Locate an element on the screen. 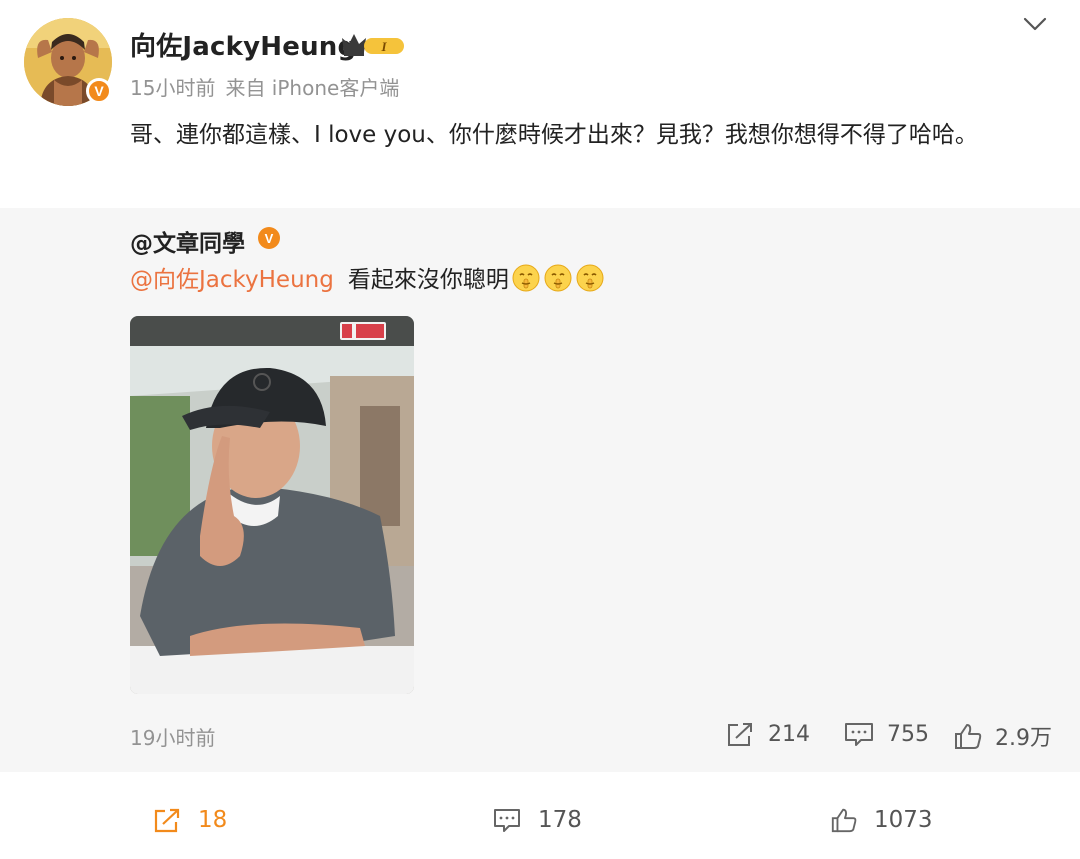 The image size is (1080, 859). repost-photo is located at coordinates (272, 505).